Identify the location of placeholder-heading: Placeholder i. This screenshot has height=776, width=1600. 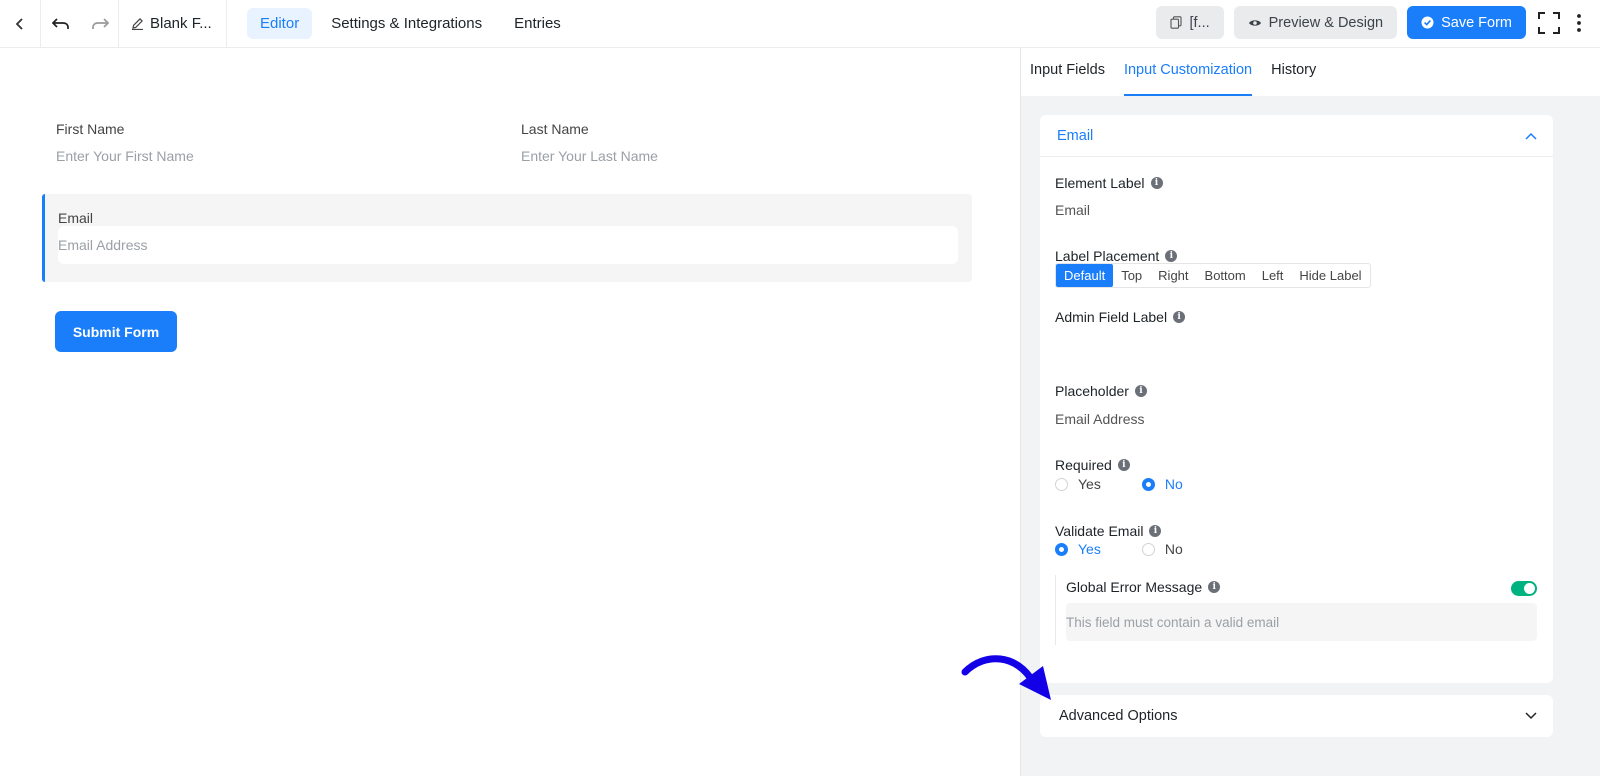
(1101, 391).